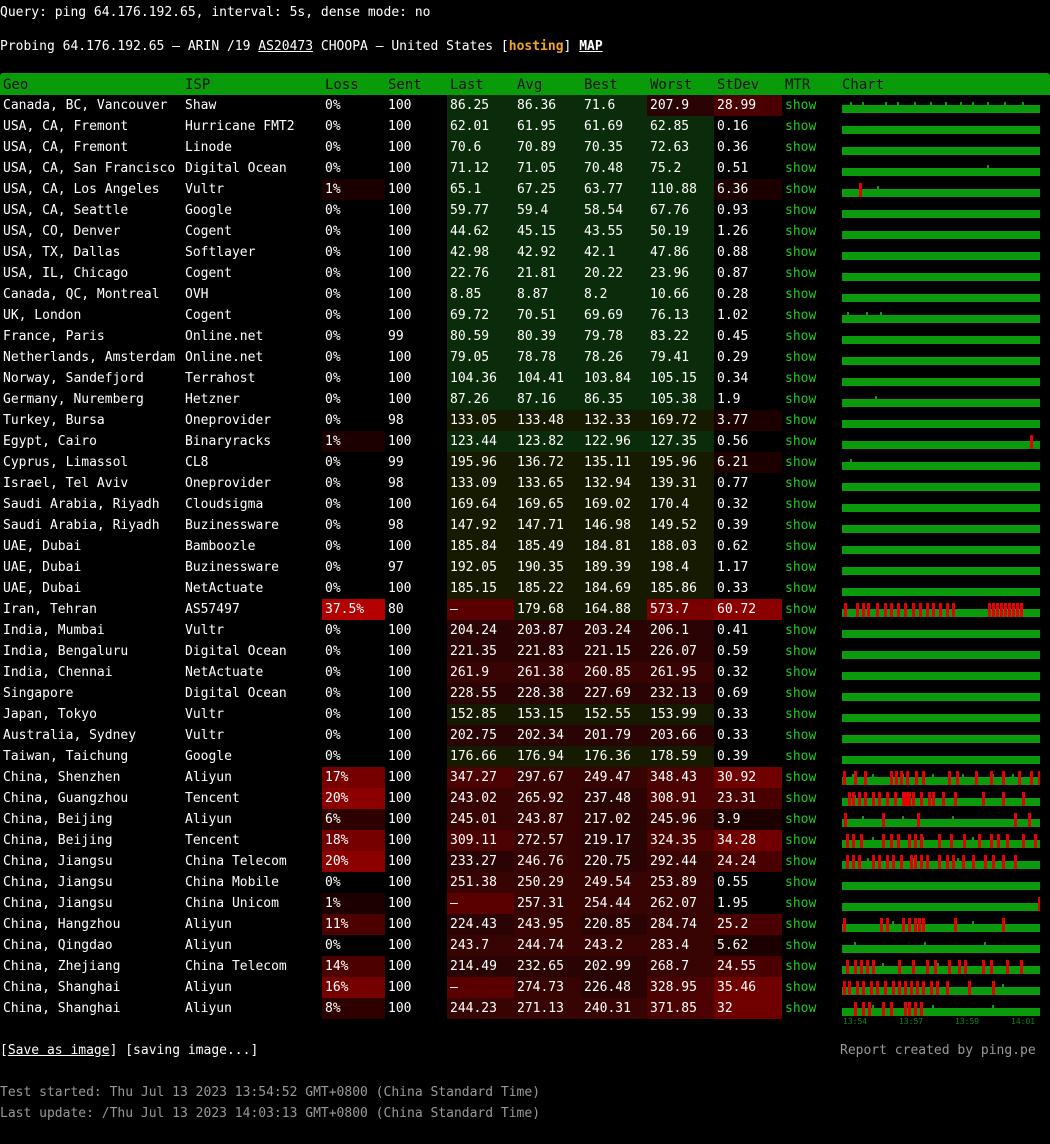 The width and height of the screenshot is (1050, 1144). Describe the element at coordinates (58, 840) in the screenshot. I see `cell-geo: China, Beijing` at that location.